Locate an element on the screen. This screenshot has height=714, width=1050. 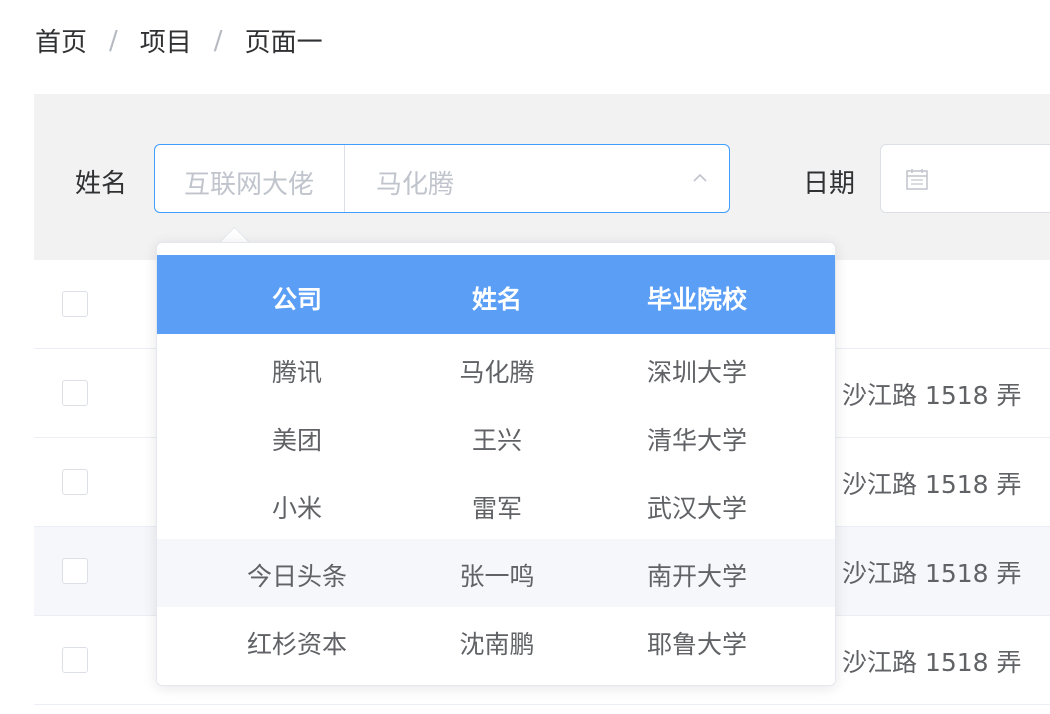
breadcrumb-project: 项目 is located at coordinates (166, 40).